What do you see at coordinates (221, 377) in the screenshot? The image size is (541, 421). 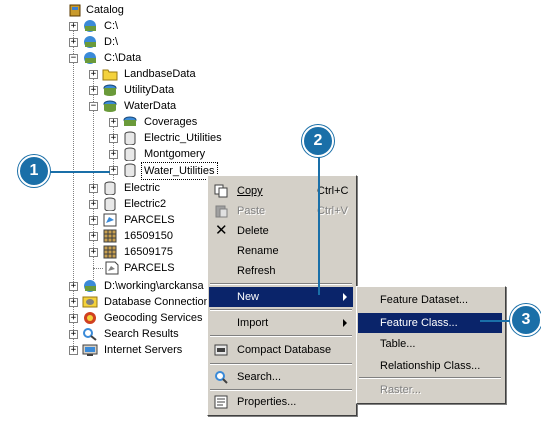 I see `search-icon` at bounding box center [221, 377].